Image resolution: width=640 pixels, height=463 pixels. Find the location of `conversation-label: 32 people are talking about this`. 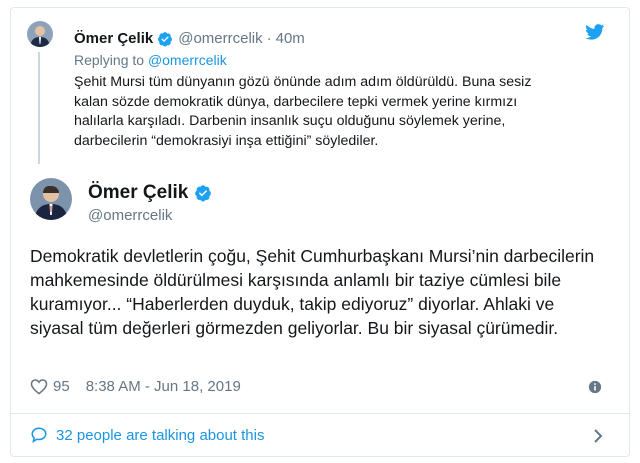

conversation-label: 32 people are talking about this is located at coordinates (160, 435).